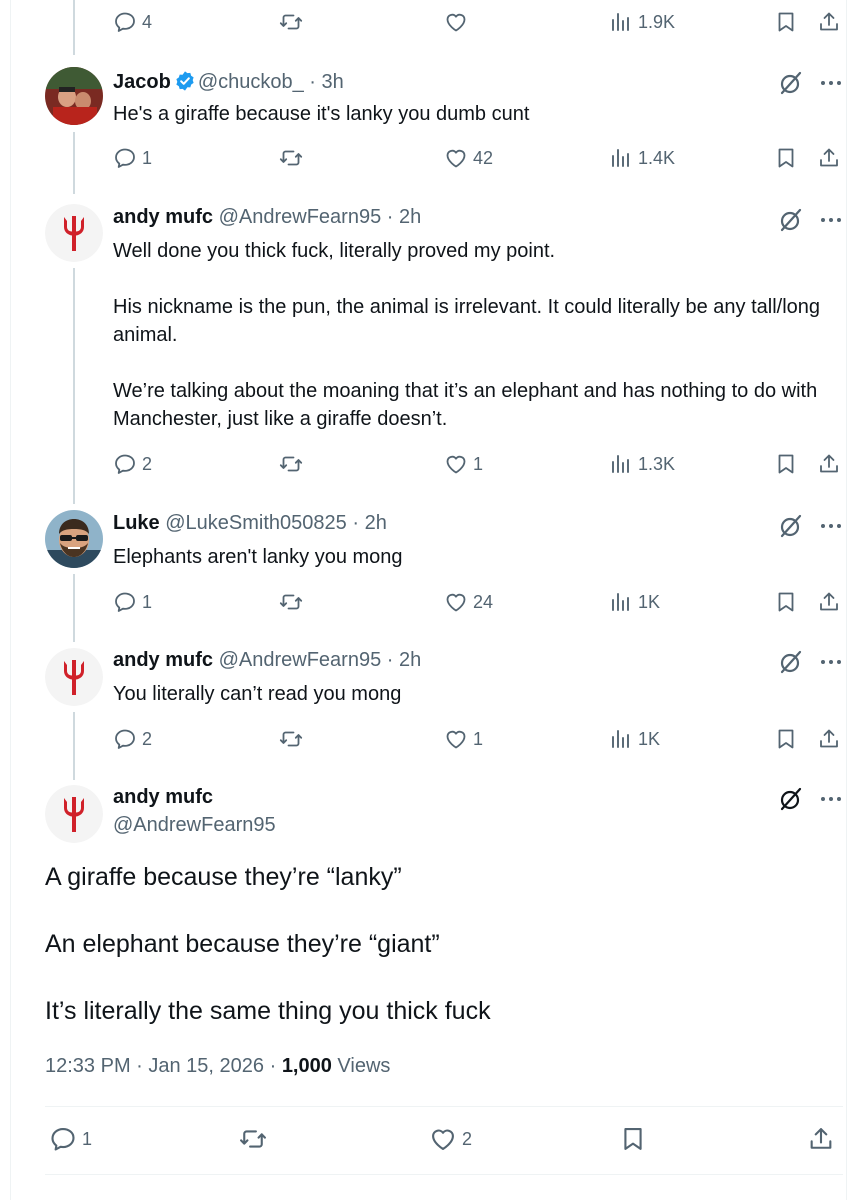  What do you see at coordinates (306, 1066) in the screenshot?
I see `views-total: 1,000` at bounding box center [306, 1066].